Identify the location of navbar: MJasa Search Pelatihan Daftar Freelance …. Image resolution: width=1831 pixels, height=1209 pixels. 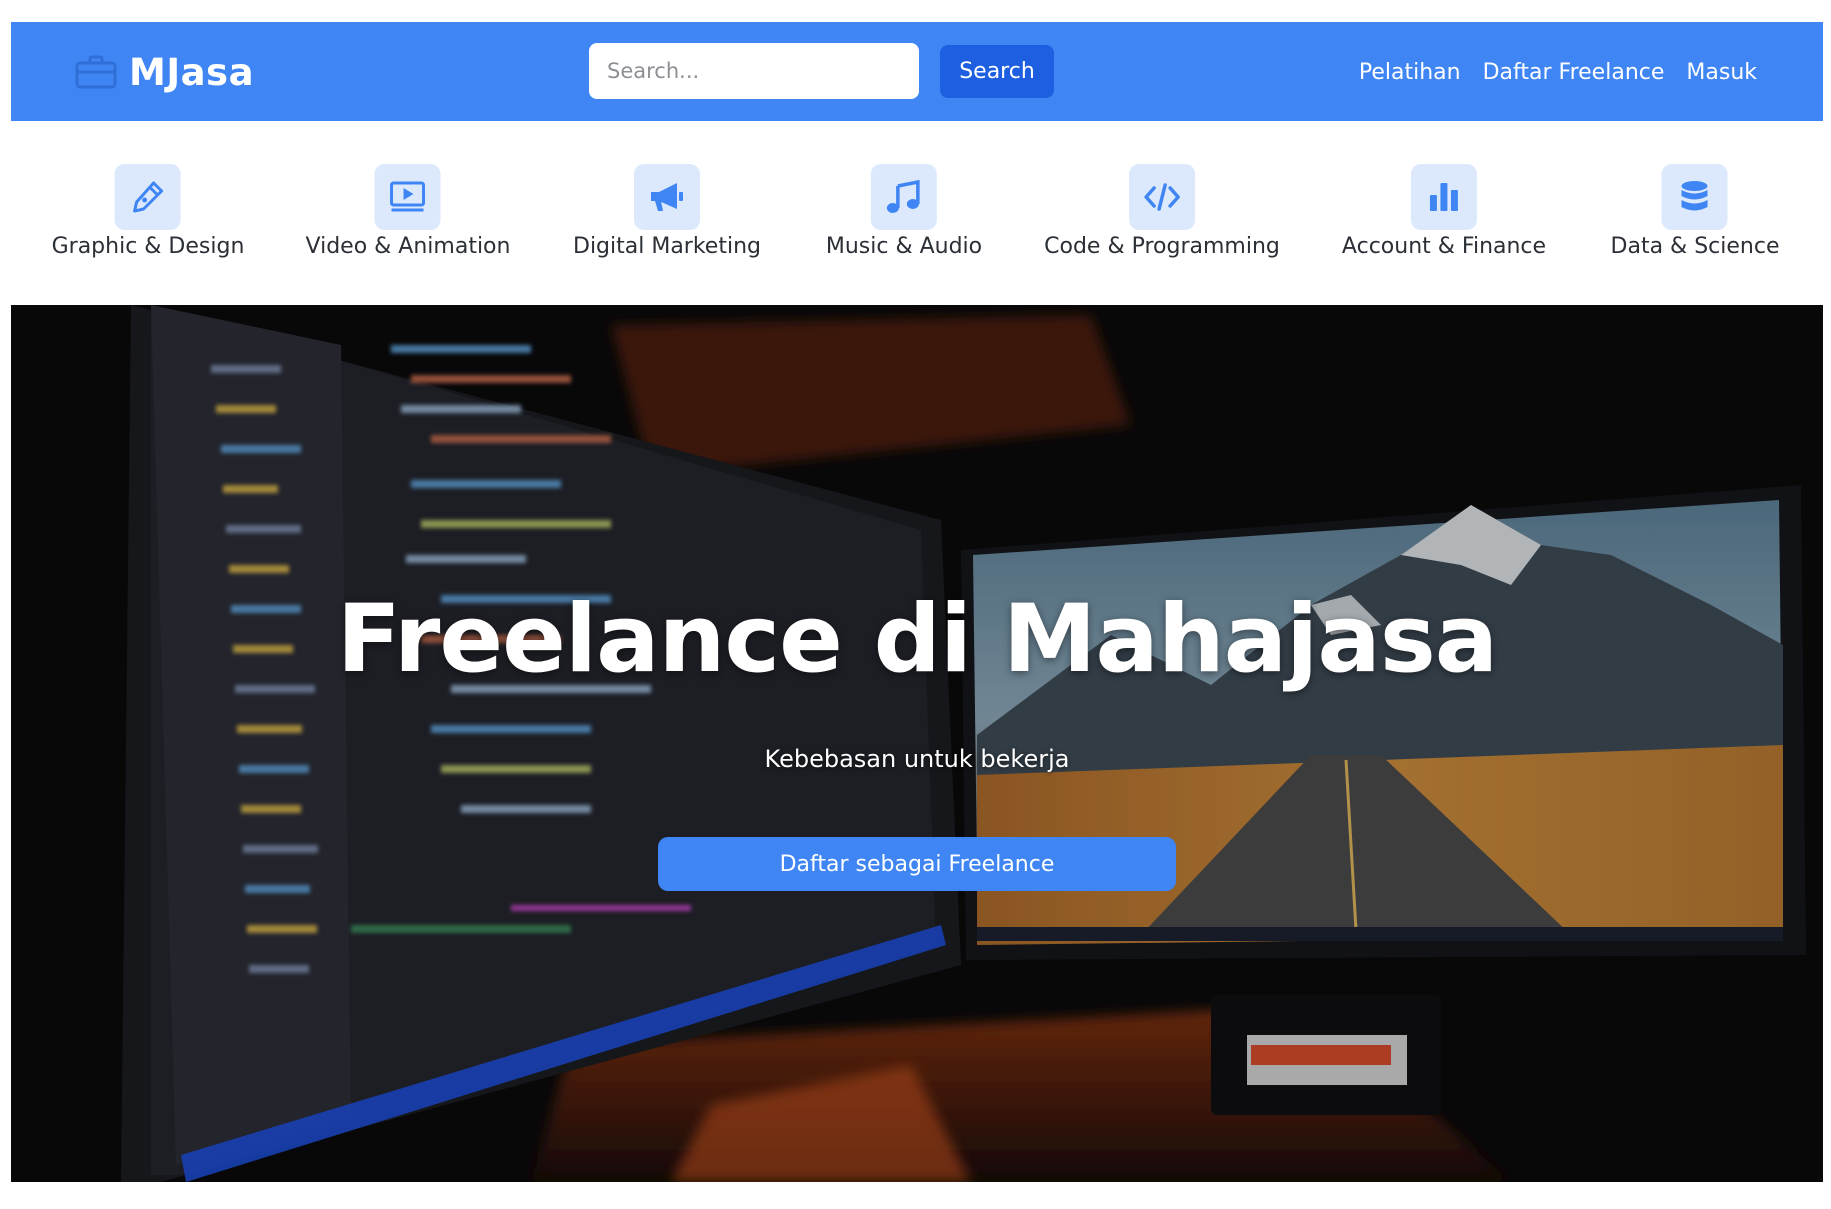
(917, 71).